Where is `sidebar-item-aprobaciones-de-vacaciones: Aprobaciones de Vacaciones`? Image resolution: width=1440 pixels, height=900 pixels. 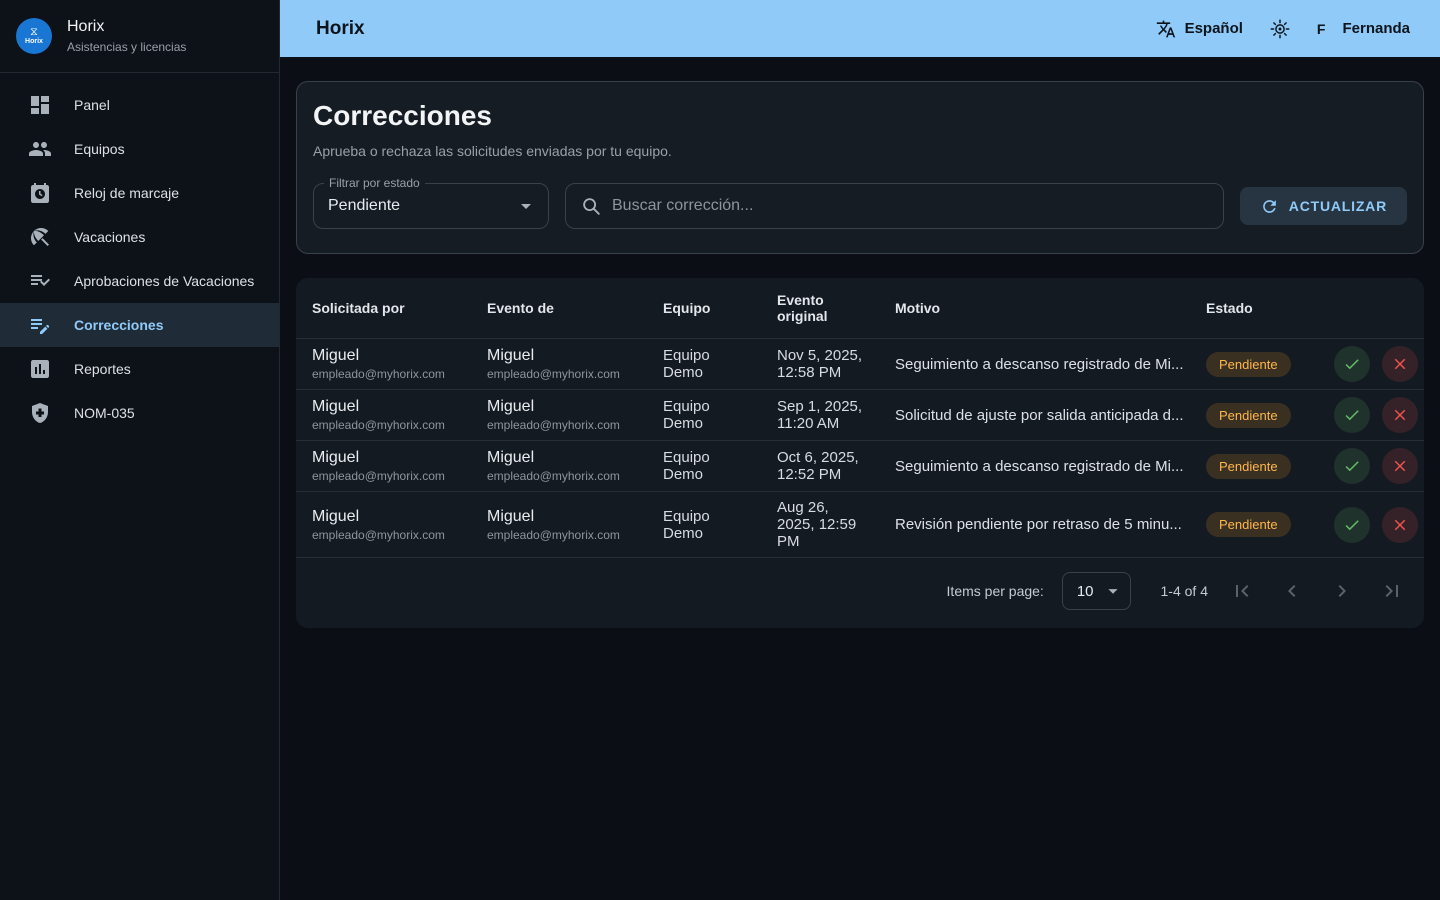 sidebar-item-aprobaciones-de-vacaciones: Aprobaciones de Vacaciones is located at coordinates (139, 281).